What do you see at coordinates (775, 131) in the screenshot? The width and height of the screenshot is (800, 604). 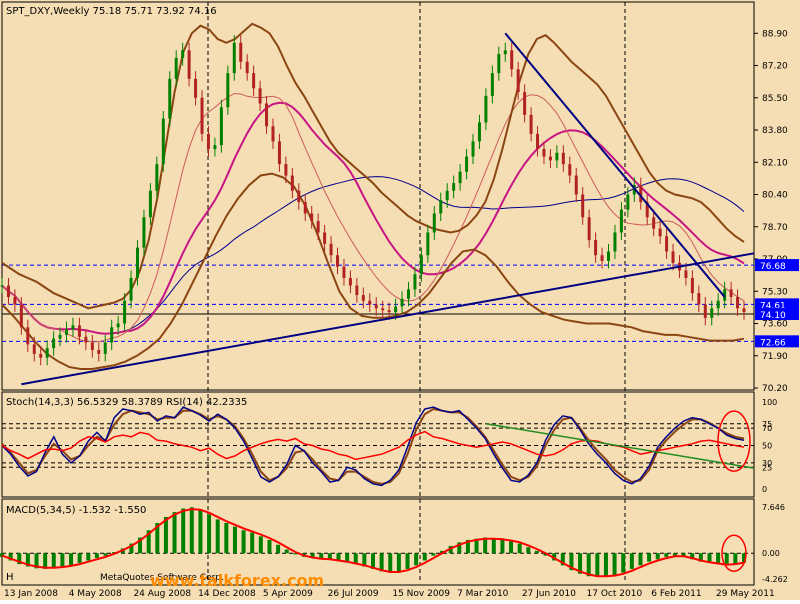 I see `price-tick-label: 83.80` at bounding box center [775, 131].